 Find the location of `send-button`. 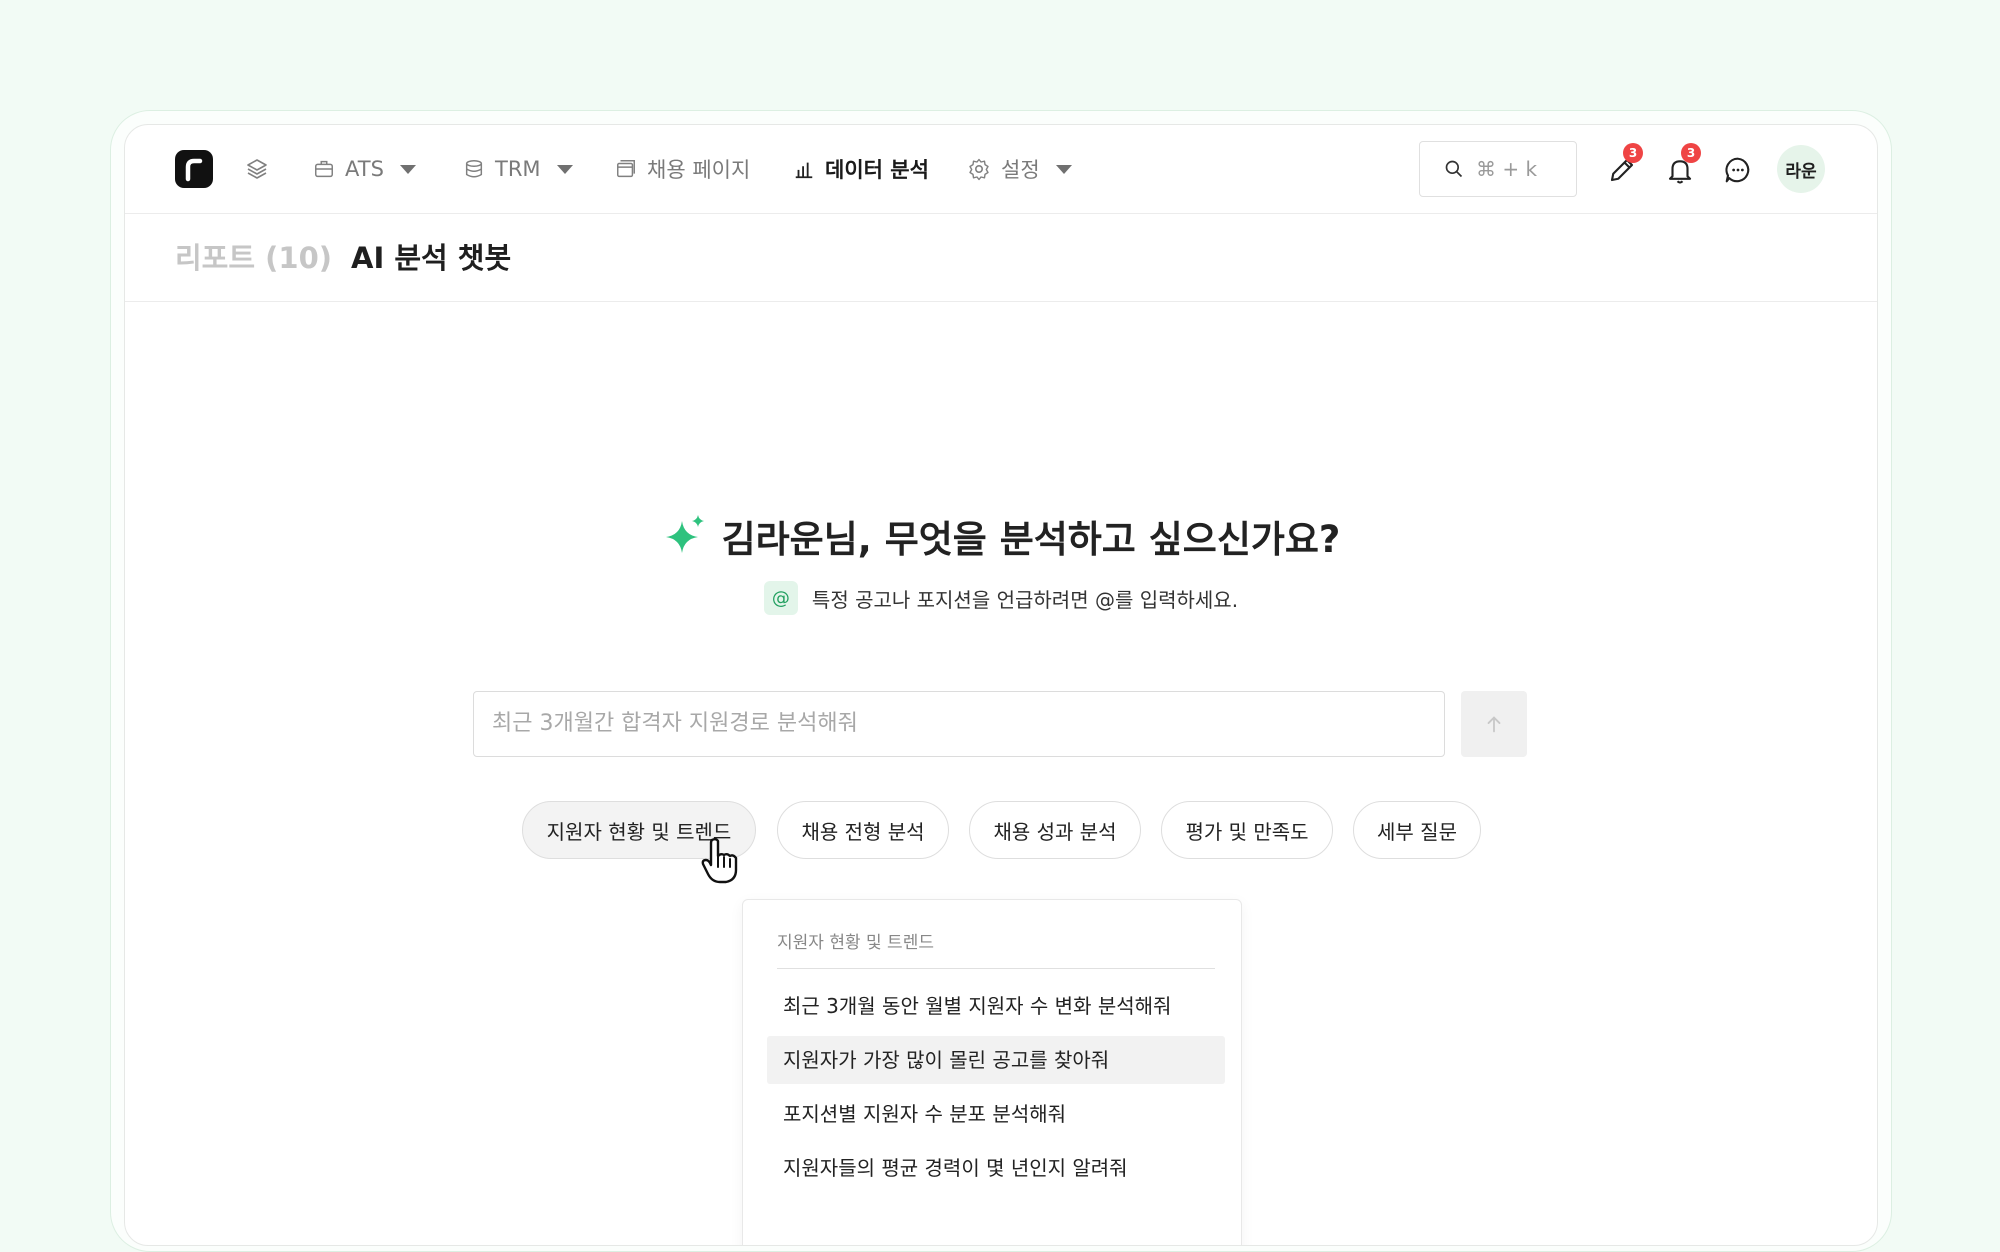

send-button is located at coordinates (1494, 724).